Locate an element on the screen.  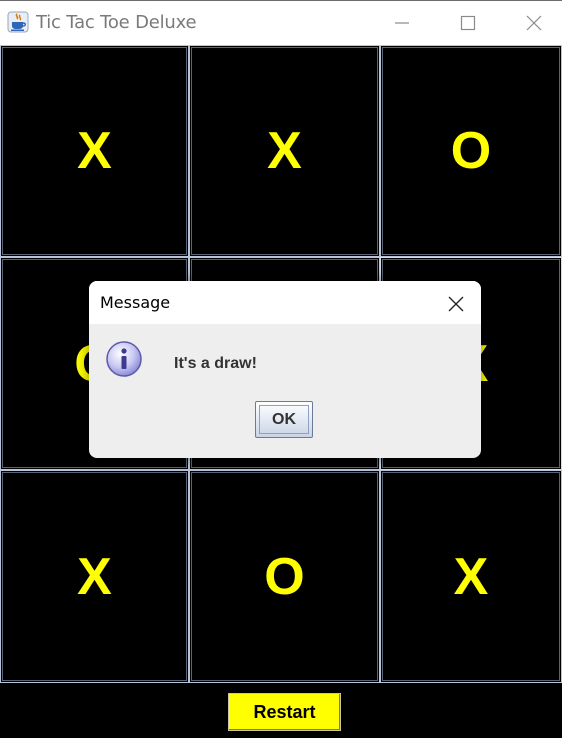
title-bar: Tic Tac Toe Deluxe is located at coordinates (281, 22).